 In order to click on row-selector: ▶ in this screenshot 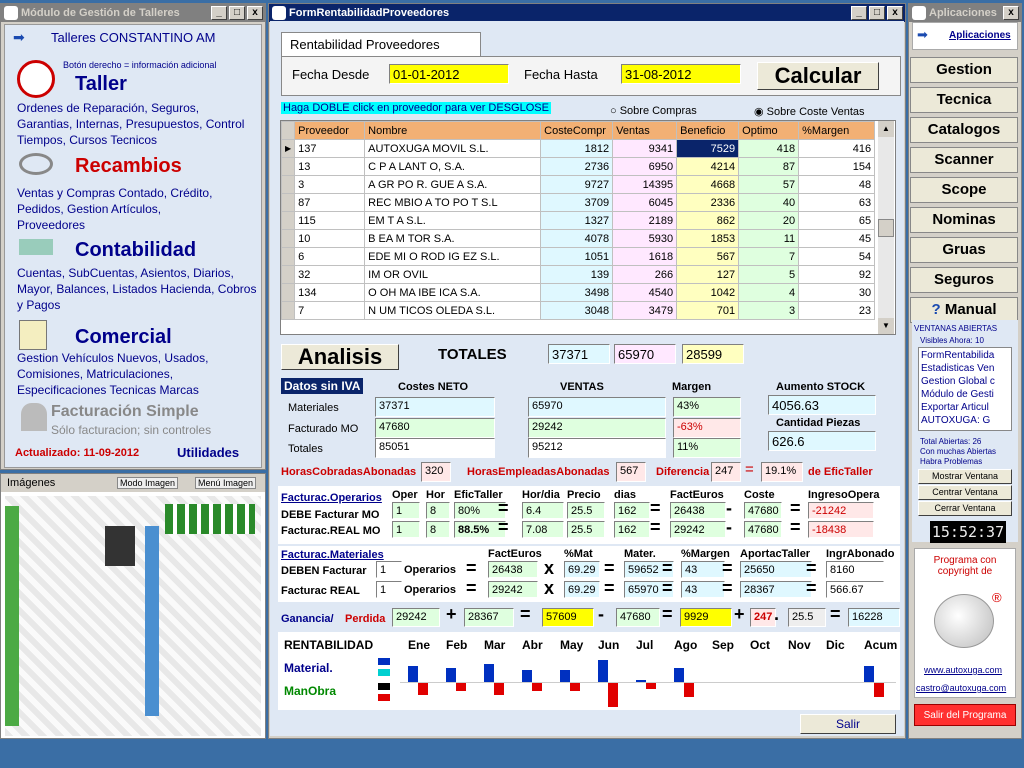, I will do `click(288, 148)`.